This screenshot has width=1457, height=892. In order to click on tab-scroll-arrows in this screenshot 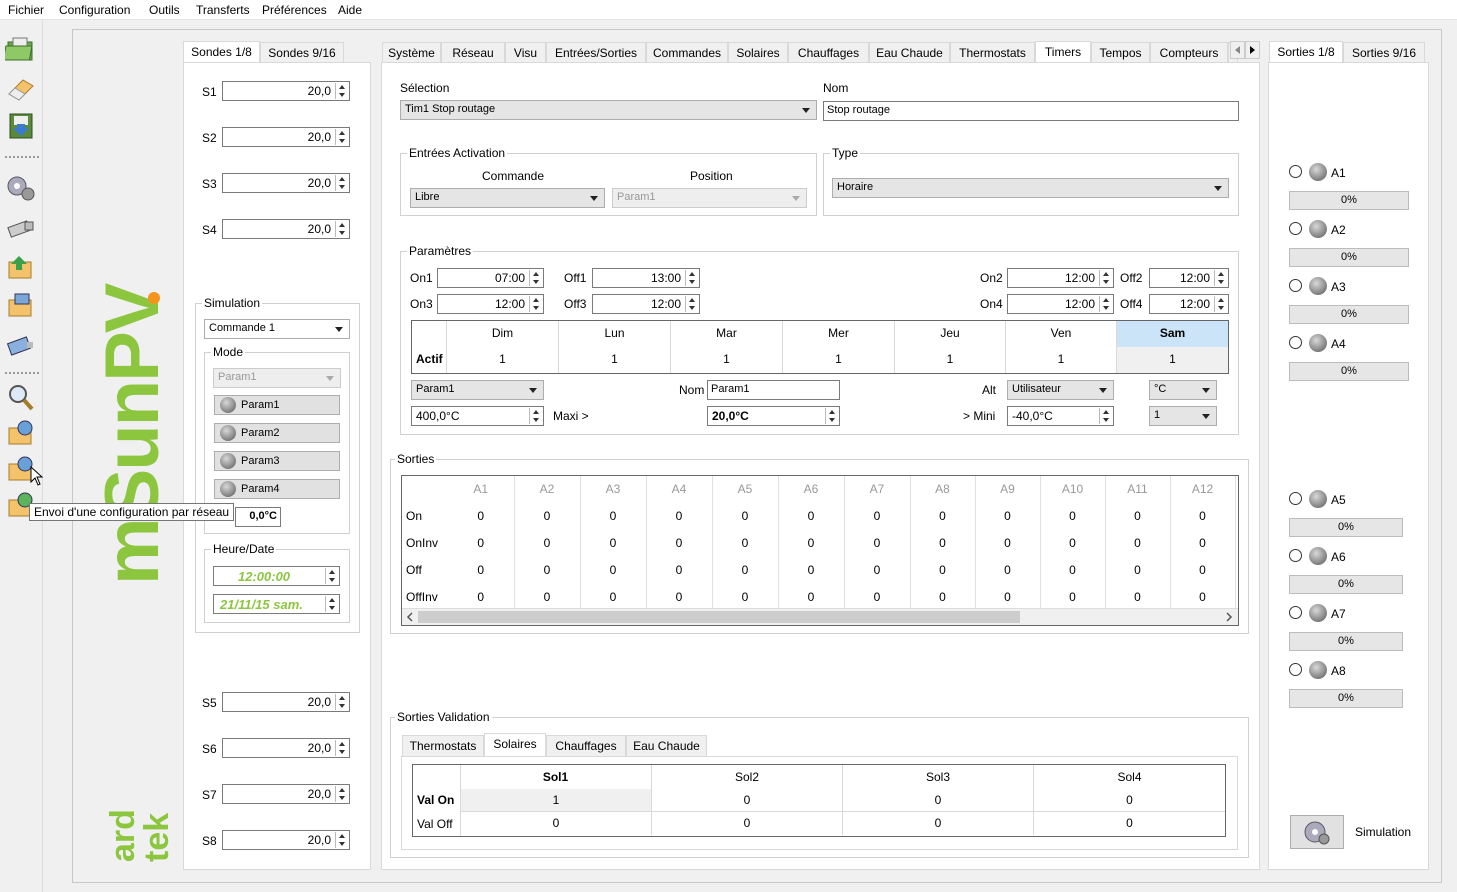, I will do `click(1245, 50)`.